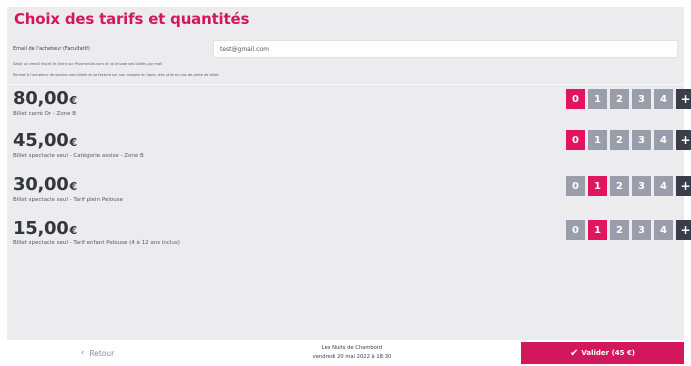  What do you see at coordinates (45, 114) in the screenshot?
I see `tariff-description: Billet carré Or - Zone B` at bounding box center [45, 114].